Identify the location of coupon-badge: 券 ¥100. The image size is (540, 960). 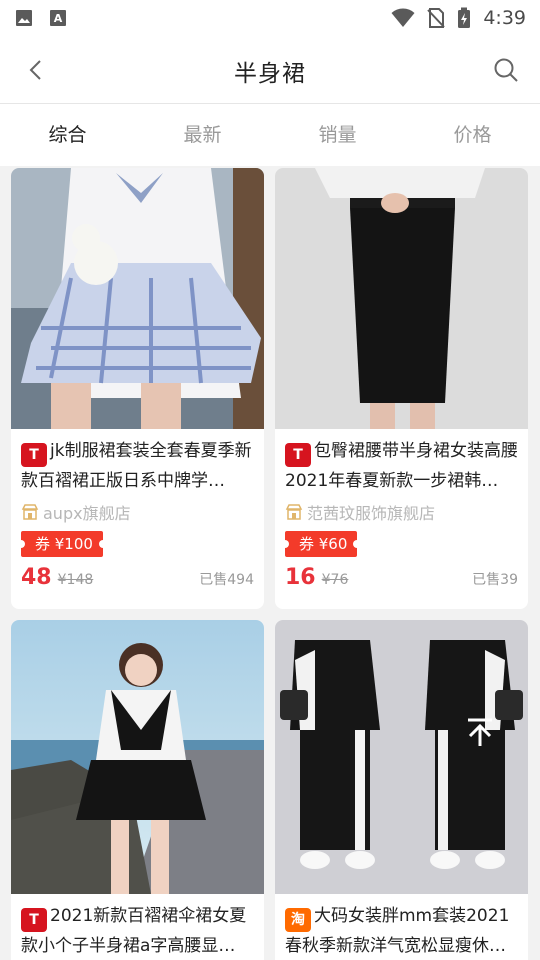
(62, 544).